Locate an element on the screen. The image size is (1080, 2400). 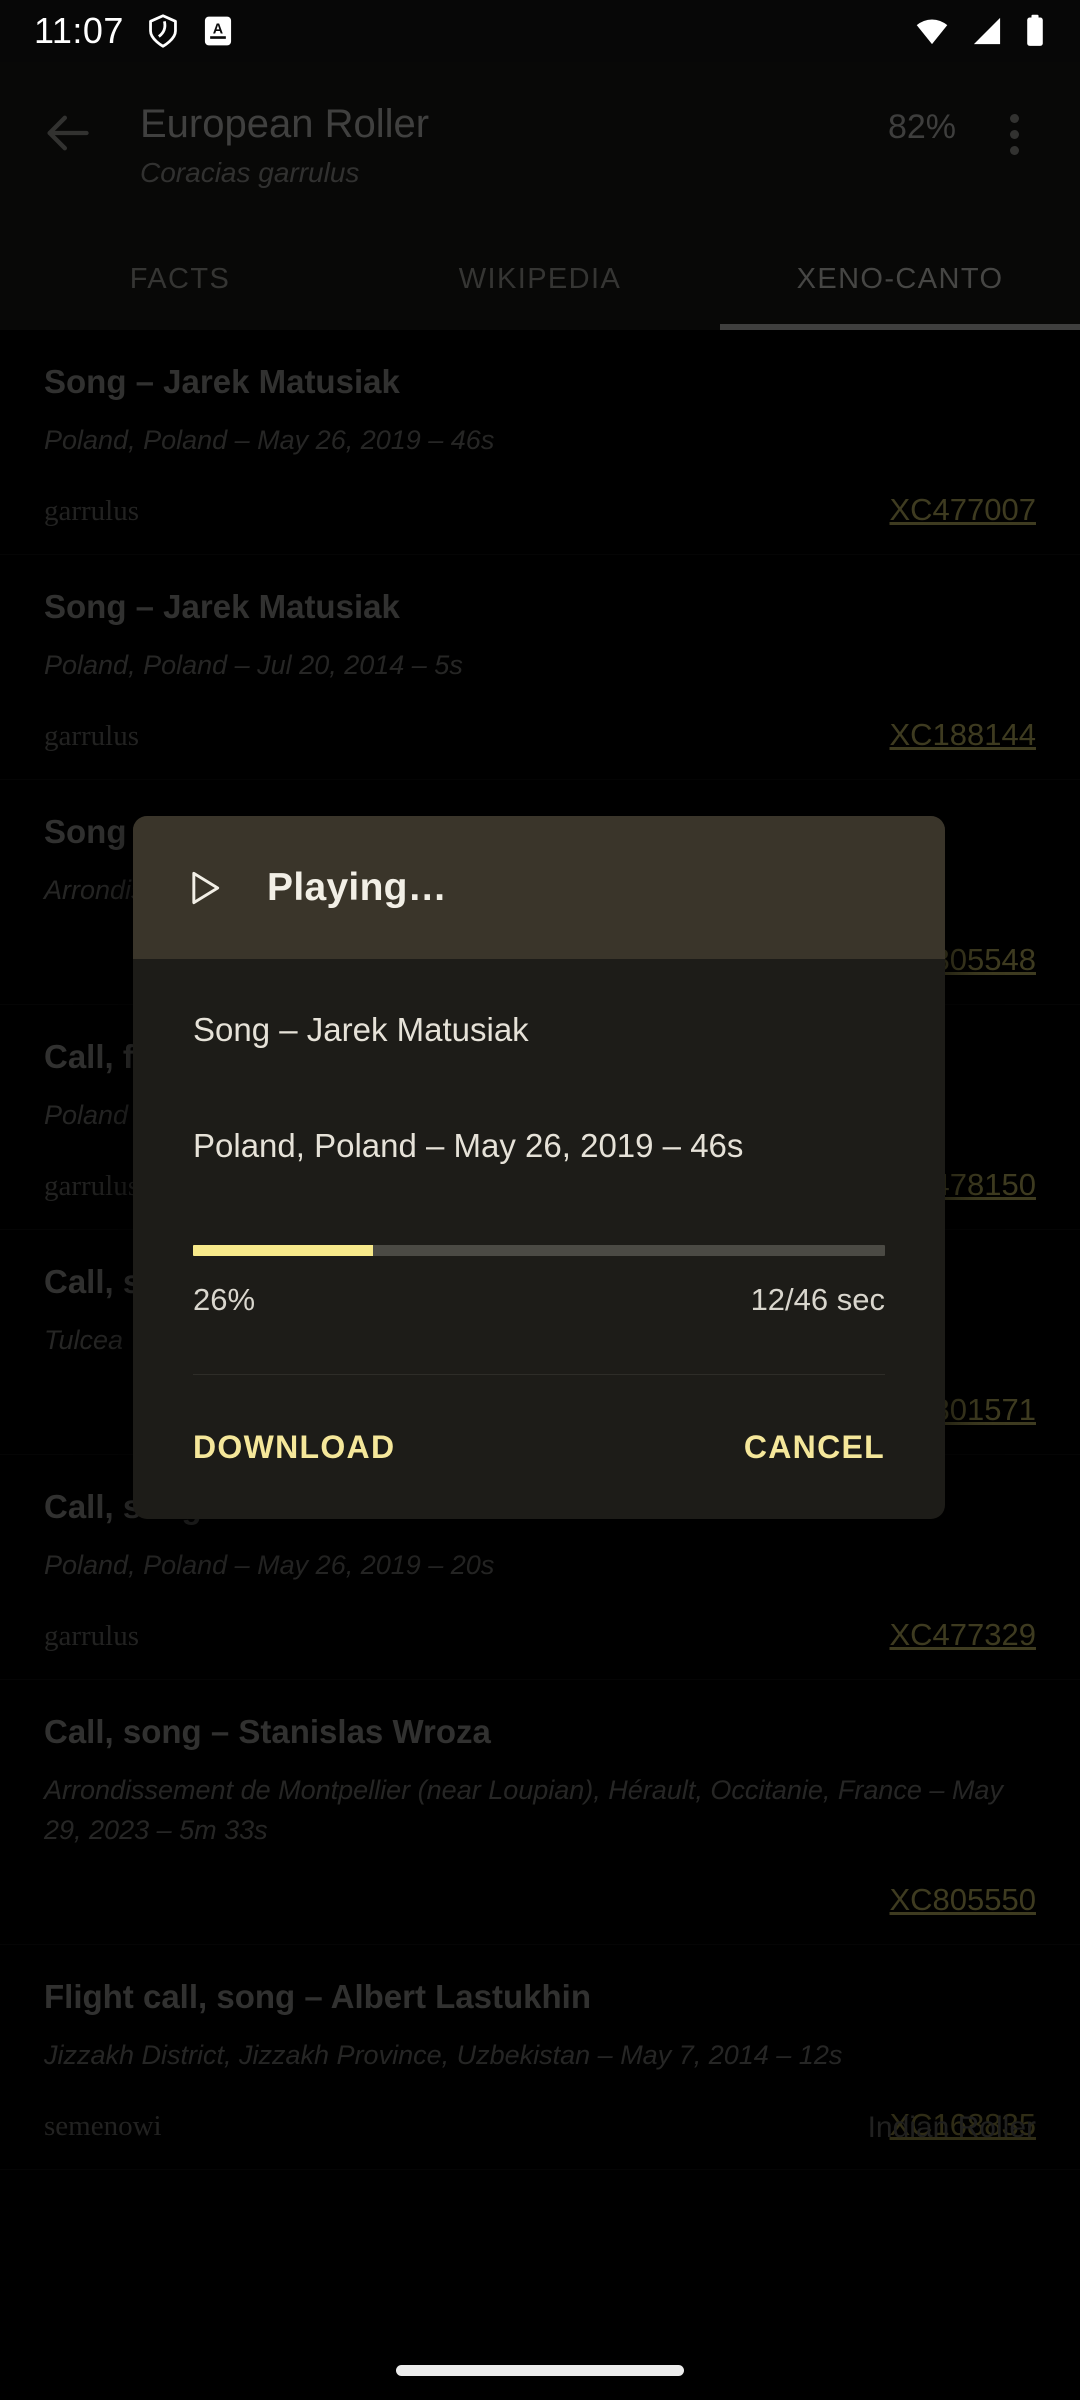
status-bar-left: 11:07 A is located at coordinates (134, 31).